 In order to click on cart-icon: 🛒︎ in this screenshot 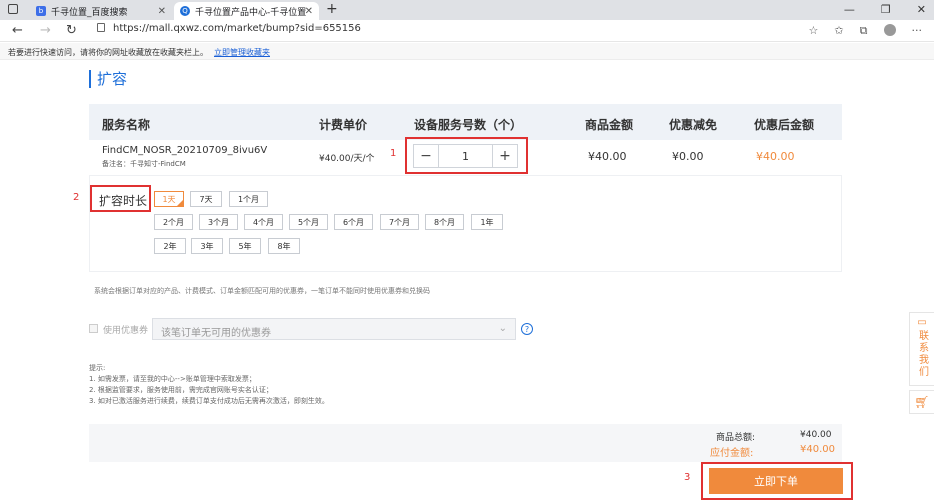, I will do `click(922, 402)`.